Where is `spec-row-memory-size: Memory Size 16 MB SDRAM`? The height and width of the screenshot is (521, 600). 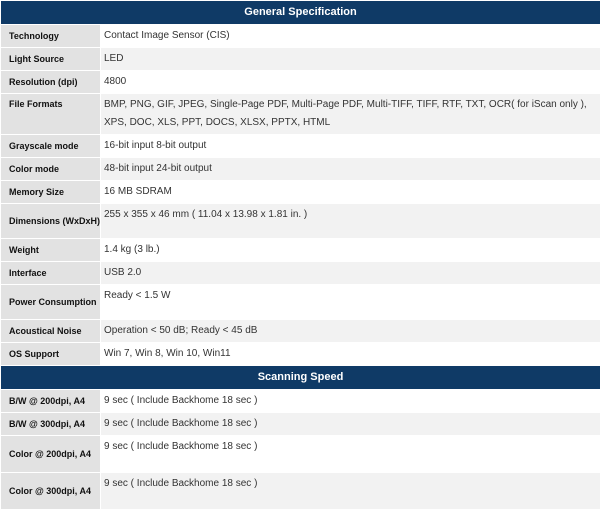
spec-row-memory-size: Memory Size 16 MB SDRAM is located at coordinates (300, 192).